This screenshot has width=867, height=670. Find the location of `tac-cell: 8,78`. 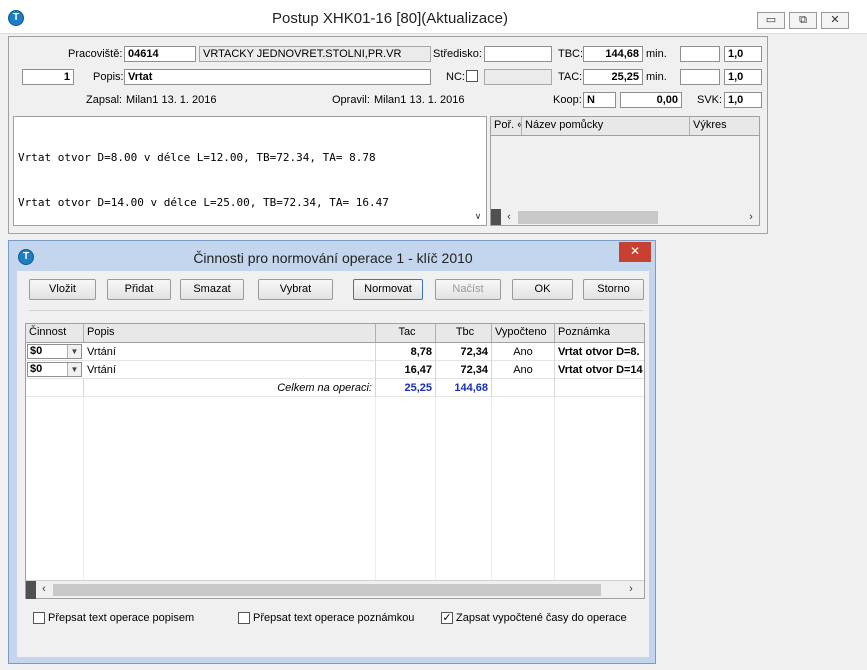

tac-cell: 8,78 is located at coordinates (406, 352).